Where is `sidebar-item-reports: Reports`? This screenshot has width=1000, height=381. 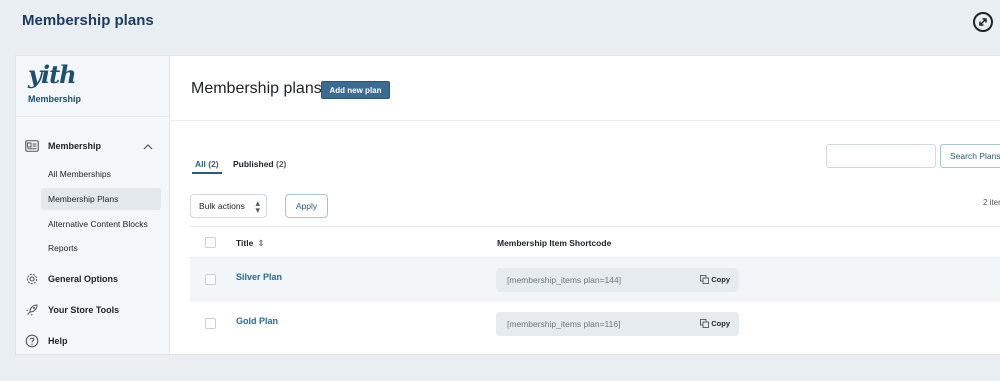 sidebar-item-reports: Reports is located at coordinates (101, 248).